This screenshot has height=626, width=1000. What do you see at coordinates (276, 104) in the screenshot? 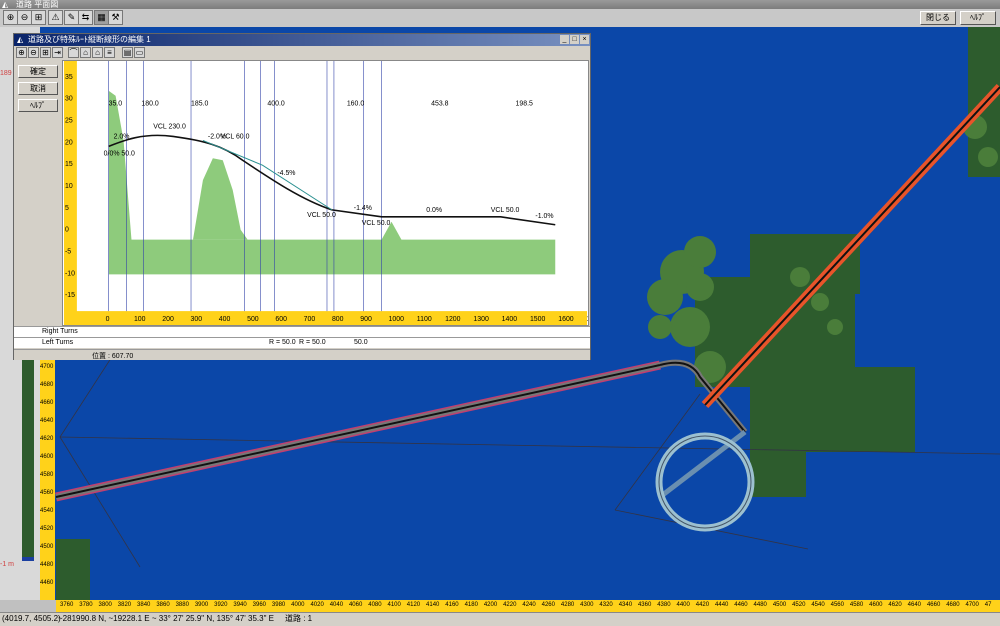
I see `segment-label: 400.0` at bounding box center [276, 104].